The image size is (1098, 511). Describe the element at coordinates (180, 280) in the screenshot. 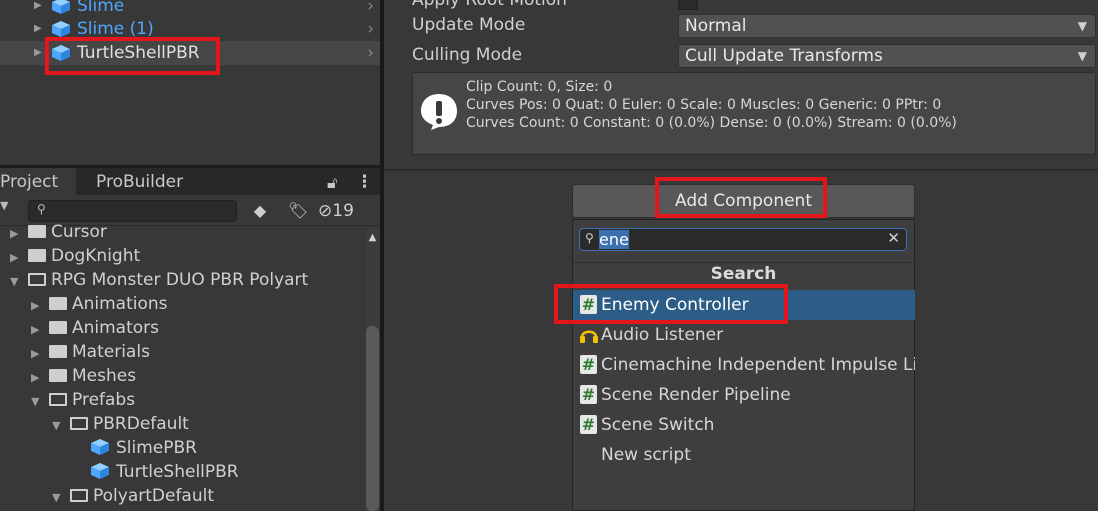

I see `tree-item-label: RPG Monster DUO PBR Polyart` at that location.